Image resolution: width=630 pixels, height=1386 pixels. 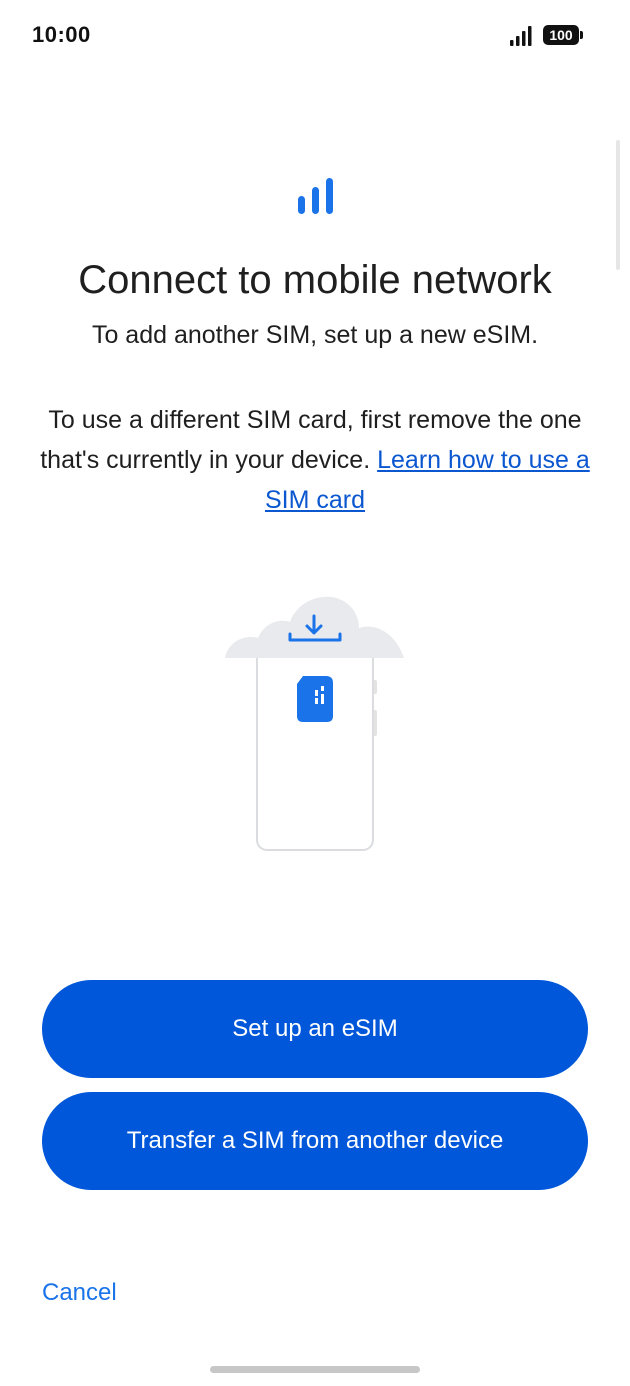 I want to click on transfer-sim-button: Transfer a SIM from another device, so click(x=315, y=1141).